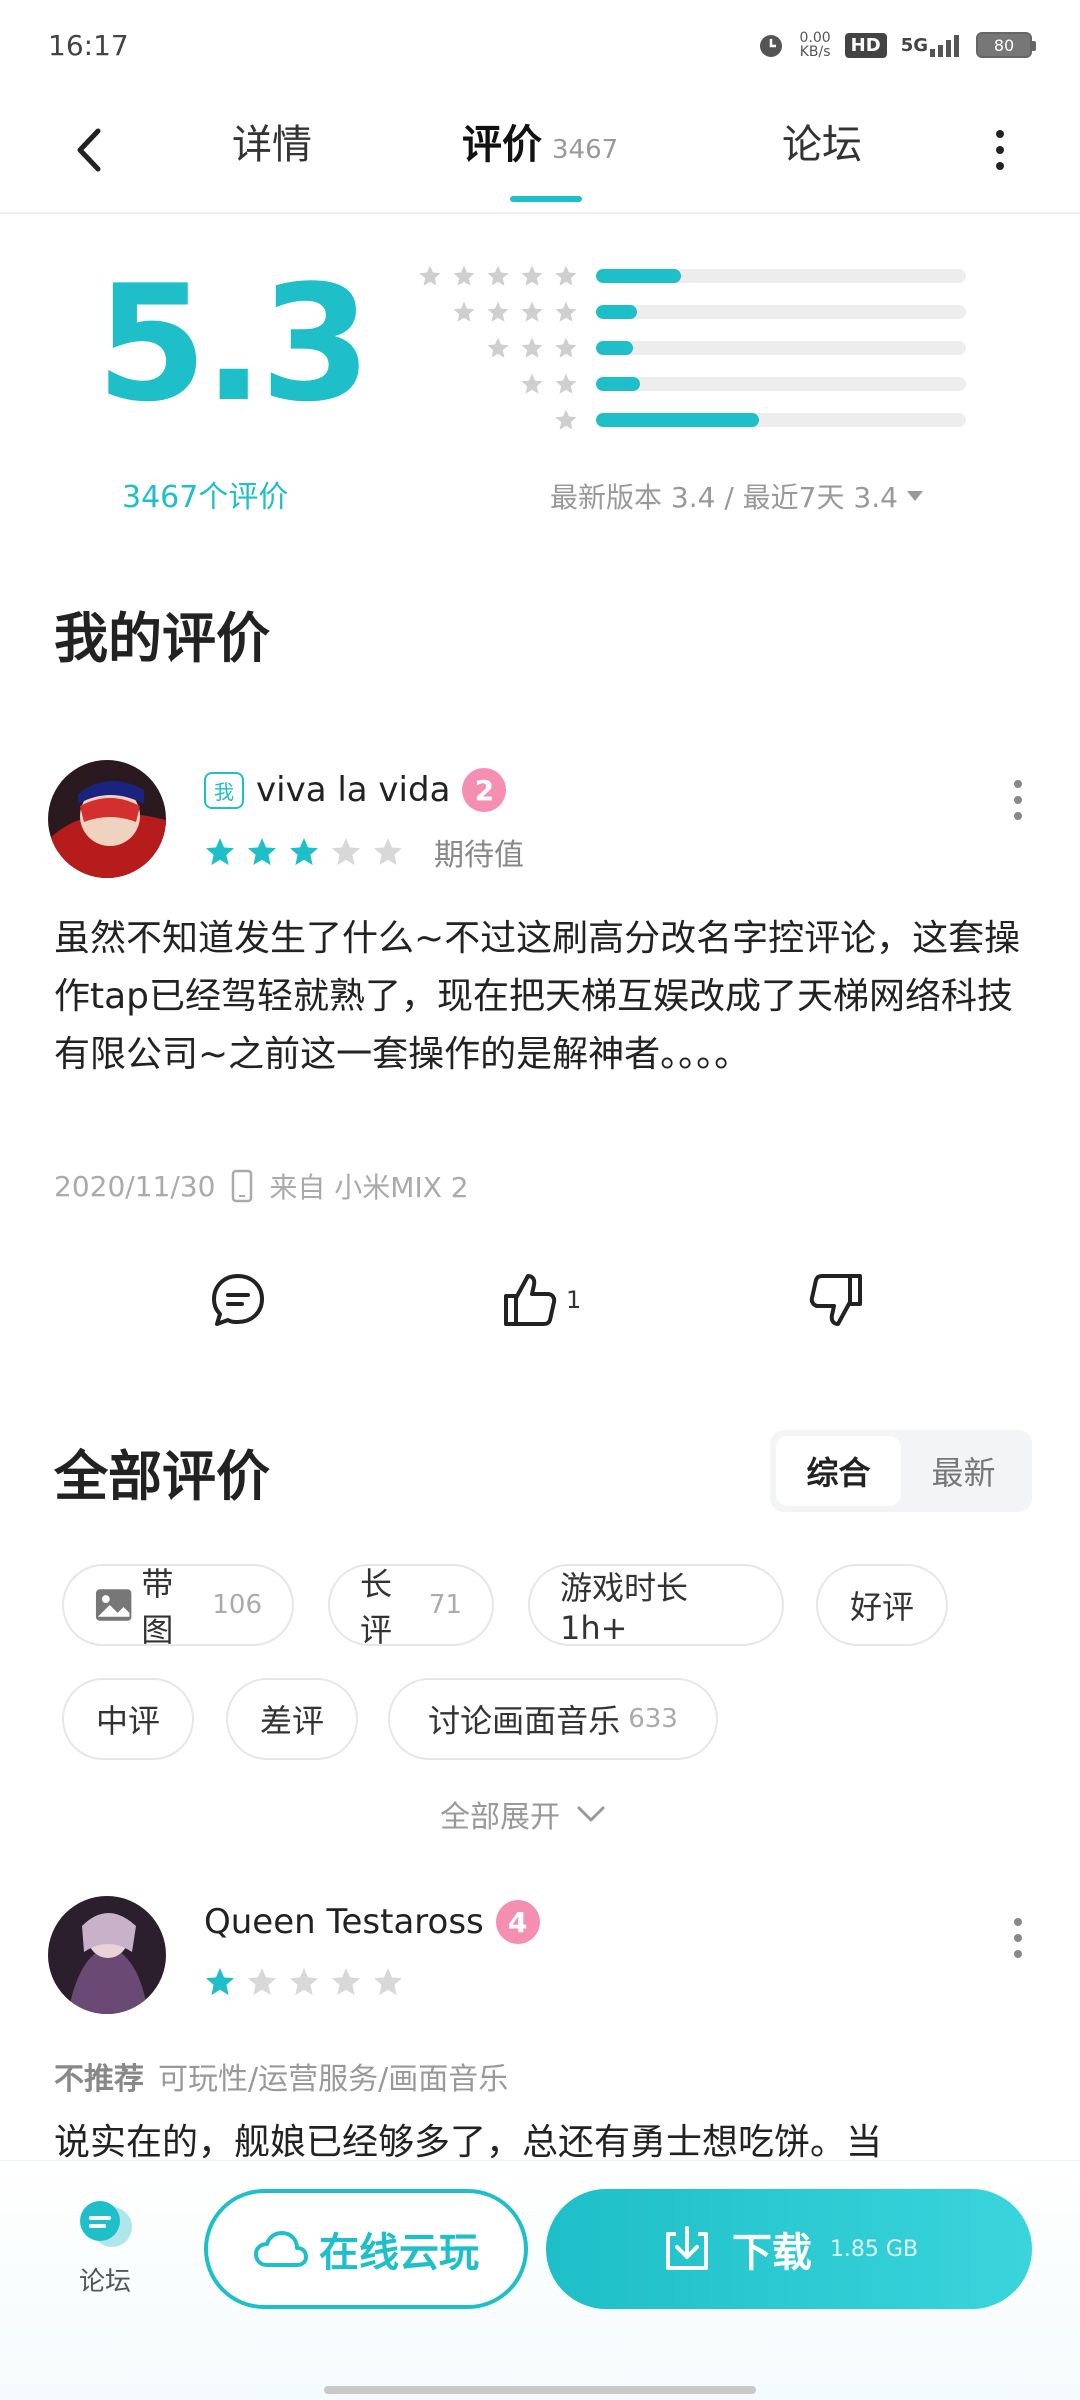  Describe the element at coordinates (99, 2079) in the screenshot. I see `not-recommended-tag: 不推荐` at that location.